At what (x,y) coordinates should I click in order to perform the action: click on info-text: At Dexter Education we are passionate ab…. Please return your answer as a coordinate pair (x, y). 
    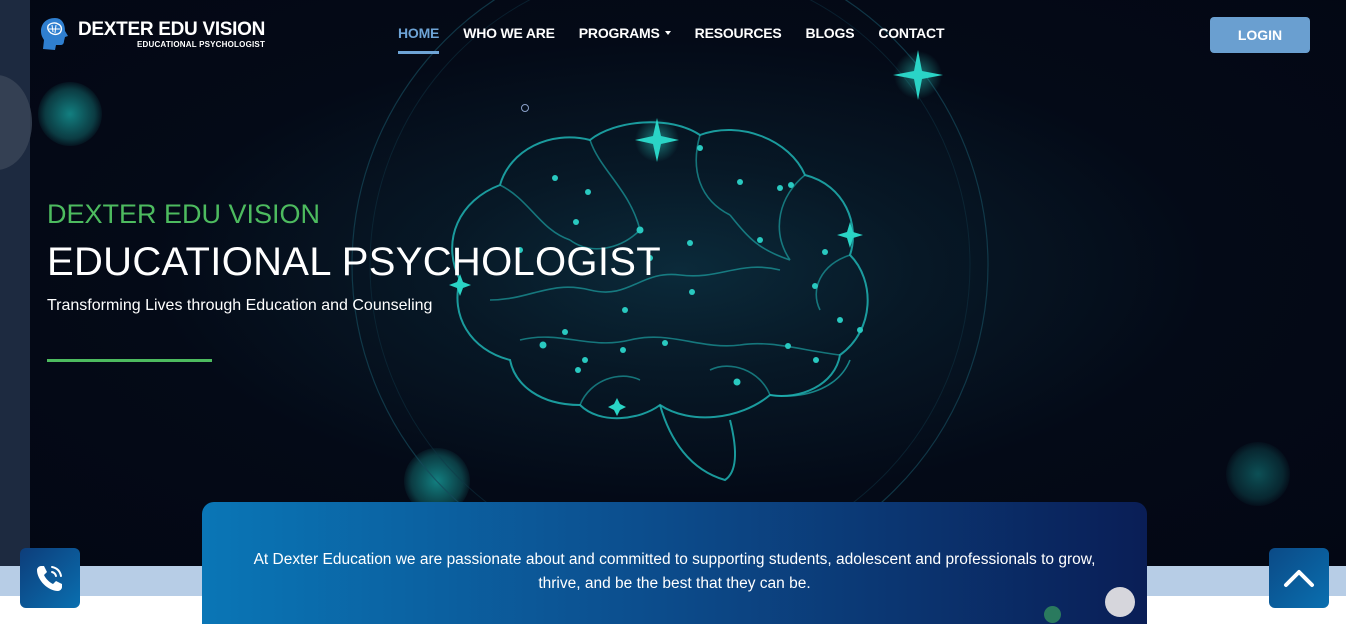
    Looking at the image, I should click on (674, 571).